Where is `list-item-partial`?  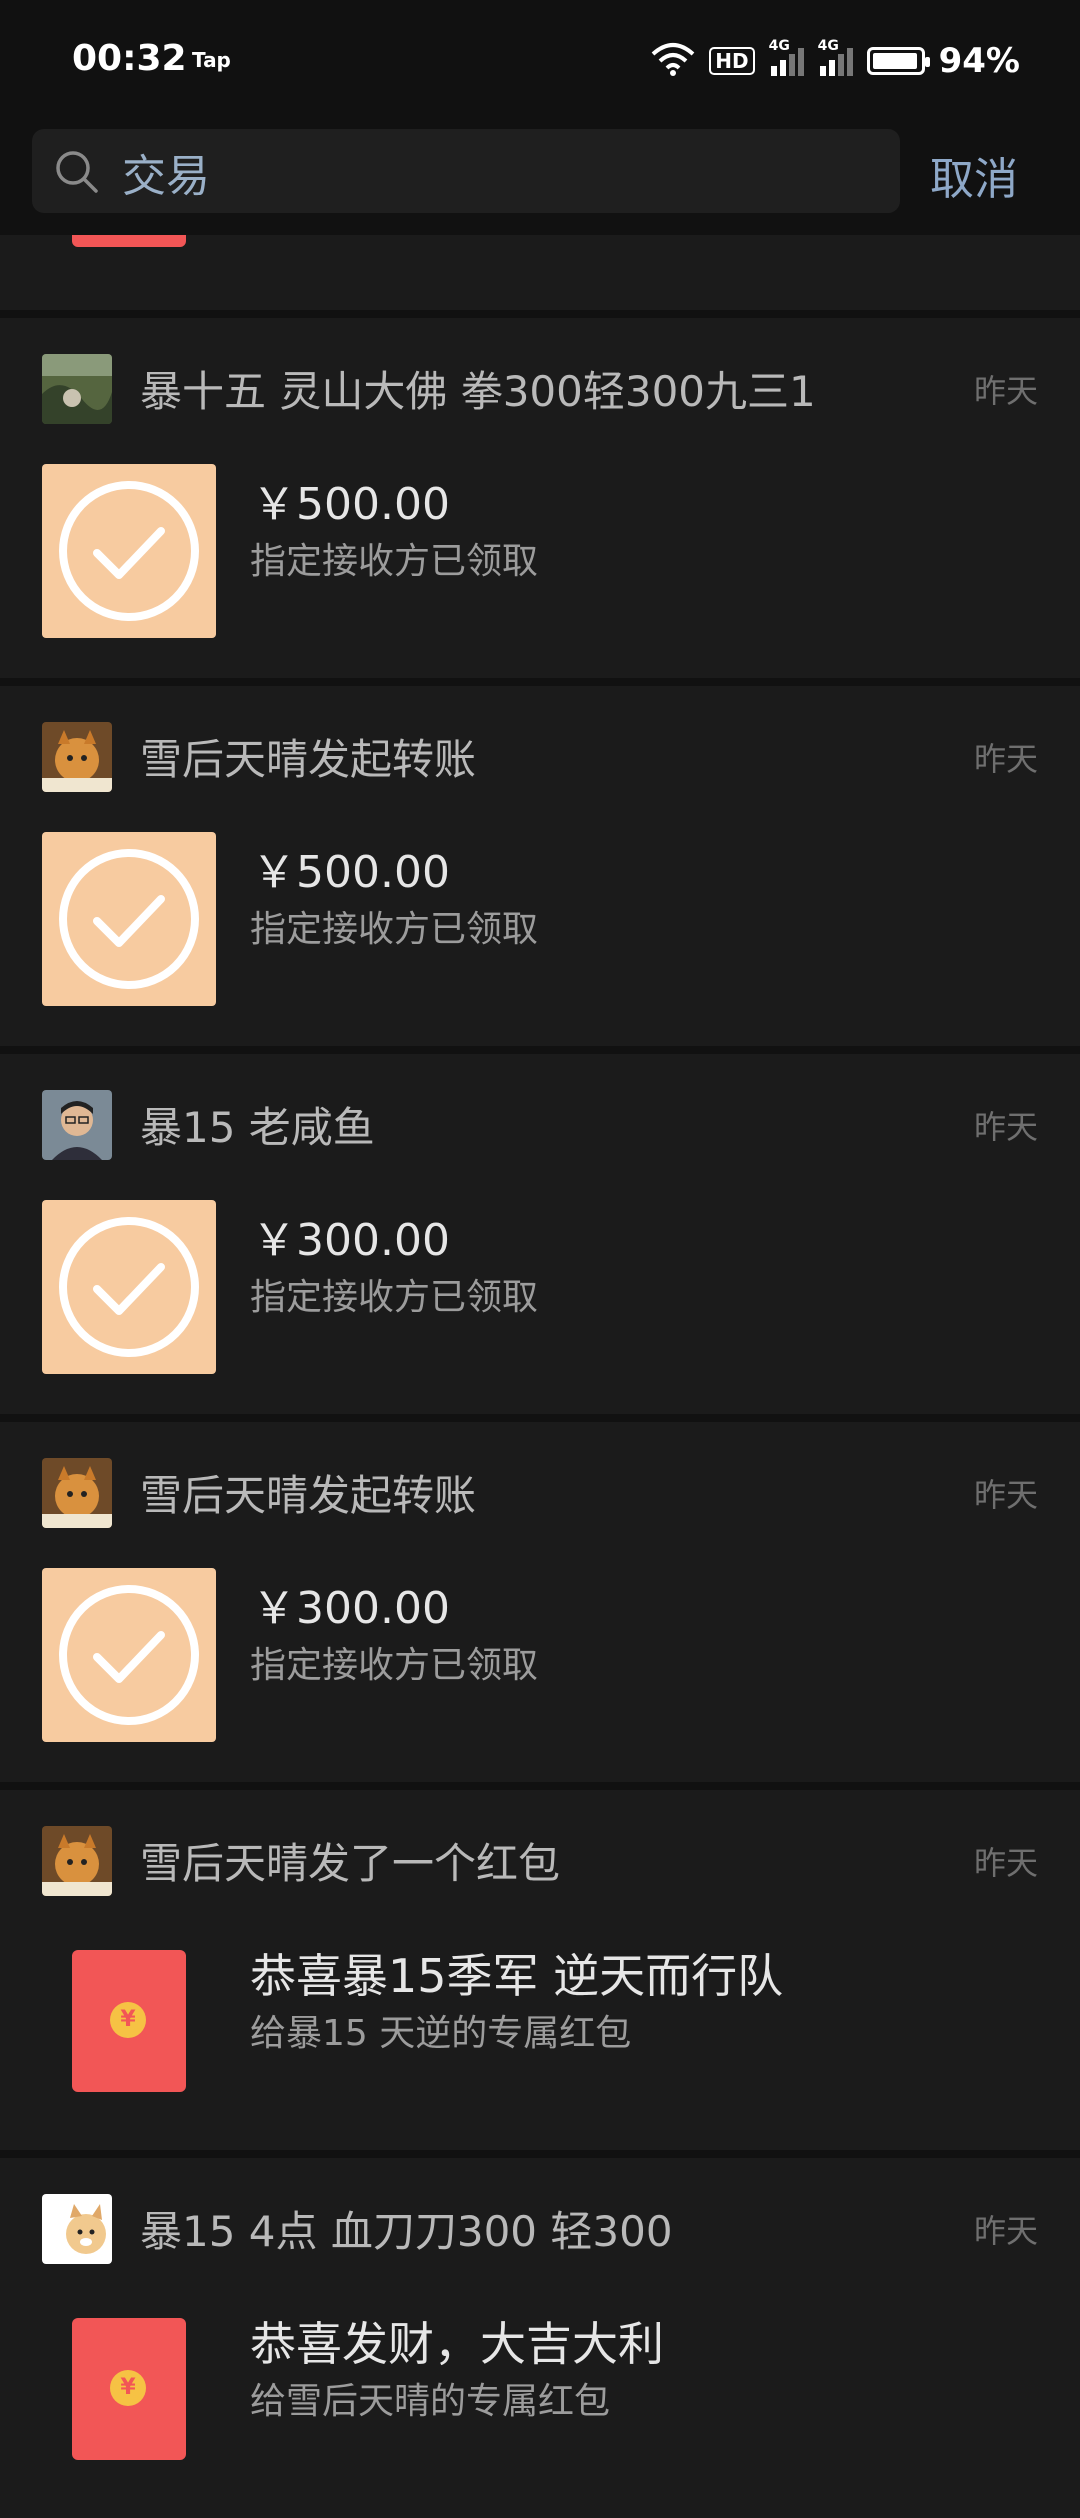
list-item-partial is located at coordinates (540, 272).